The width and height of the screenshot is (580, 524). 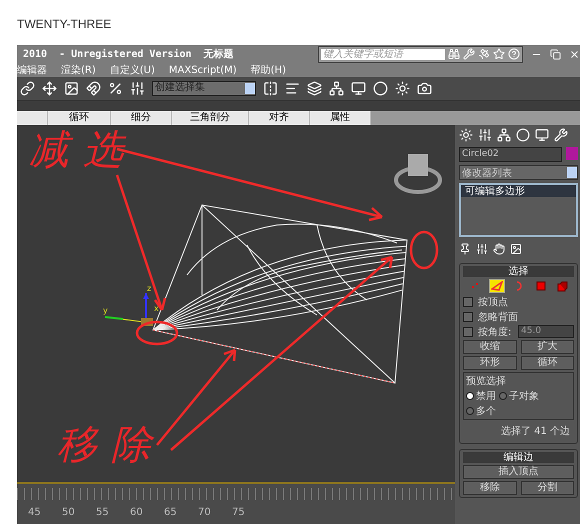 I want to click on rollout-header: 编辑边, so click(x=518, y=457).